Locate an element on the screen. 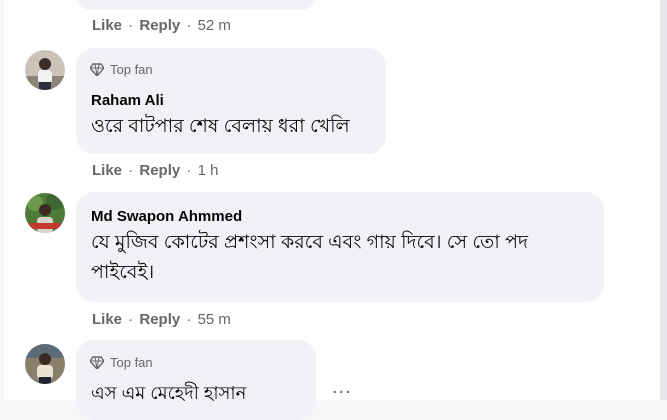 The width and height of the screenshot is (667, 420). comment-author: এস এম মেহেদী হাসান is located at coordinates (168, 393).